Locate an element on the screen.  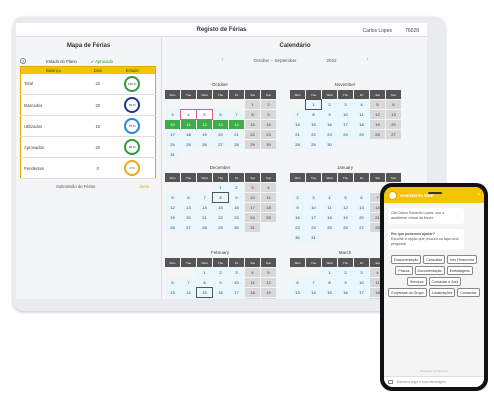
help-icon: ? is located at coordinates (23, 61).